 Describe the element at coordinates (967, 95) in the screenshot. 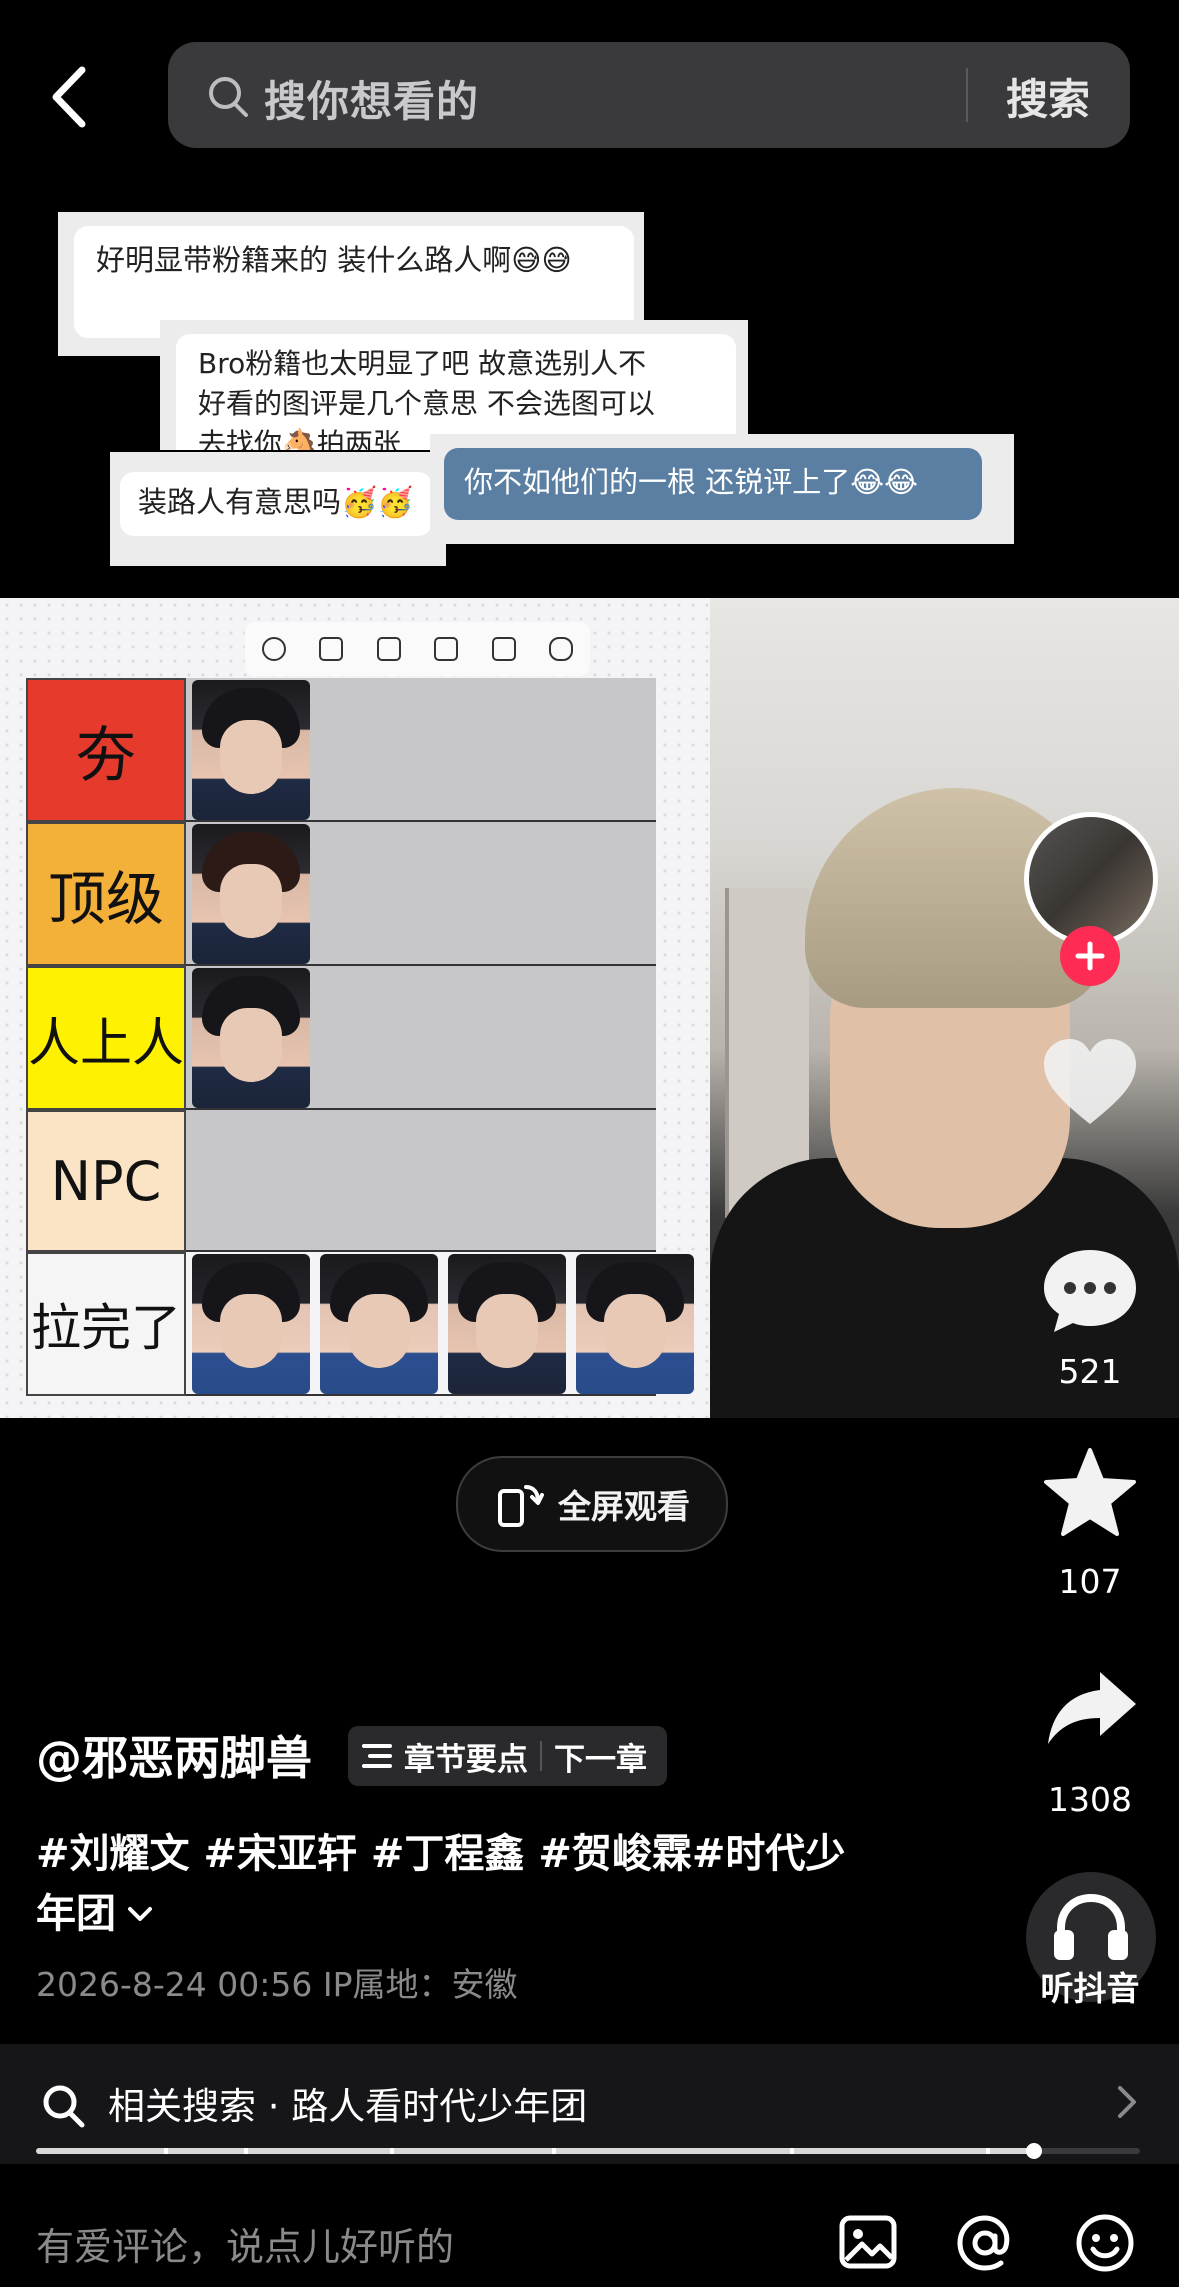

I see `search-divider` at that location.